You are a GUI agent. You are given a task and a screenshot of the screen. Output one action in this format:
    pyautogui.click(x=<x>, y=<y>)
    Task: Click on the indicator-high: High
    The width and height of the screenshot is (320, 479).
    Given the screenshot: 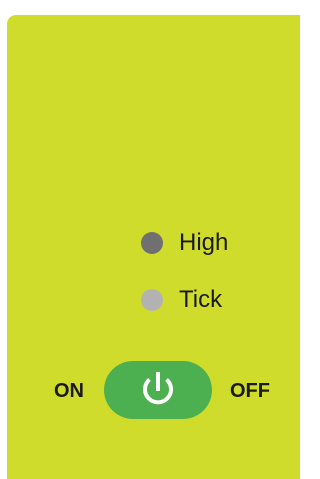 What is the action you would take?
    pyautogui.click(x=184, y=243)
    